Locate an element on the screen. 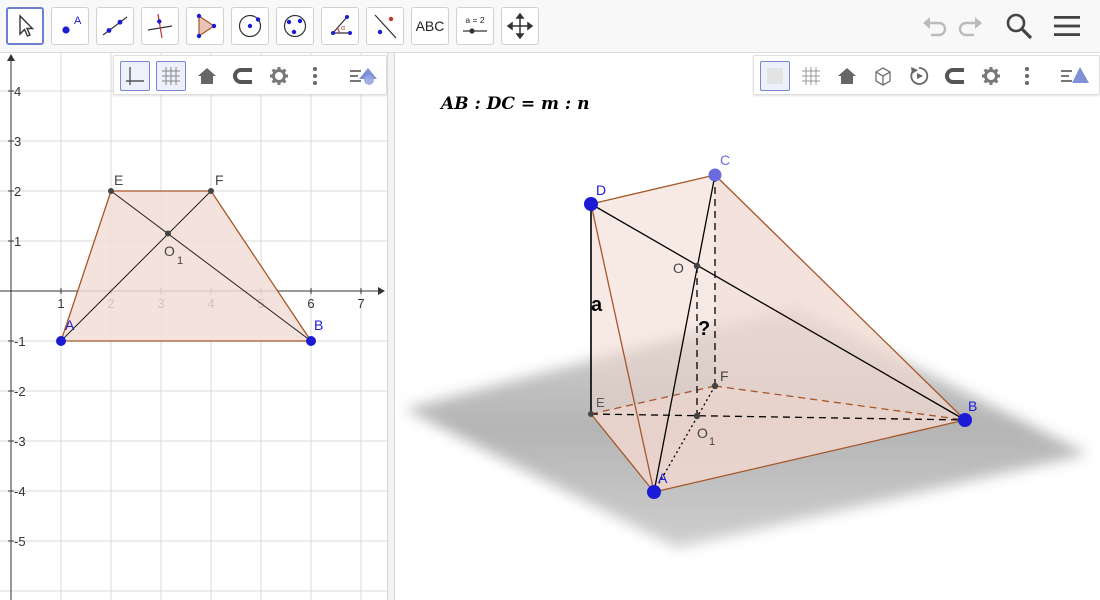 Image resolution: width=1100 pixels, height=600 pixels. y-tick-label: -5 is located at coordinates (20, 541).